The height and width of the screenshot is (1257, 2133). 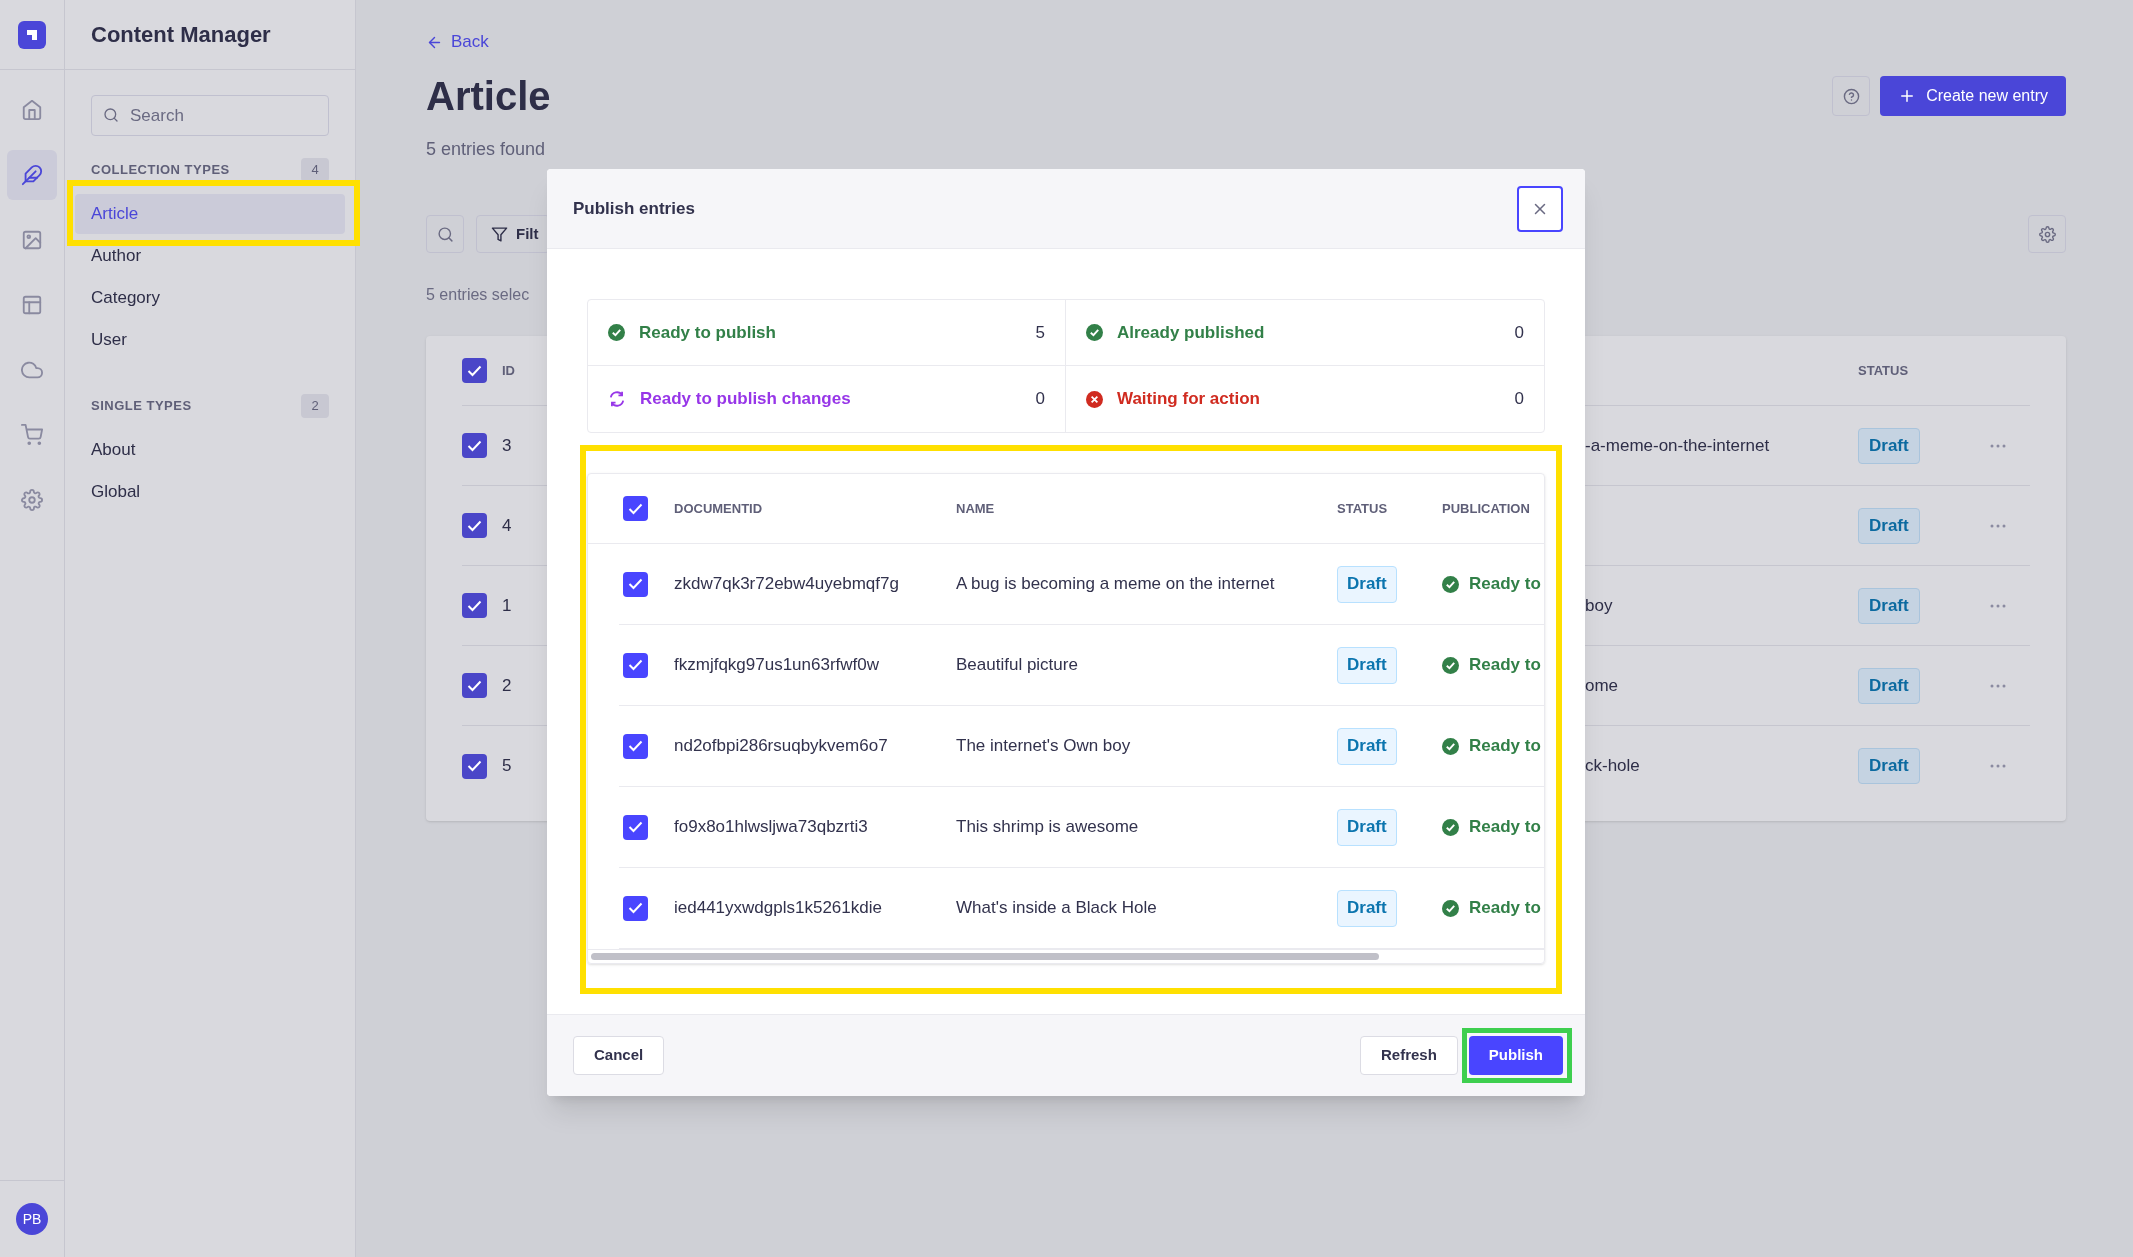 I want to click on back-link: Back, so click(x=1246, y=42).